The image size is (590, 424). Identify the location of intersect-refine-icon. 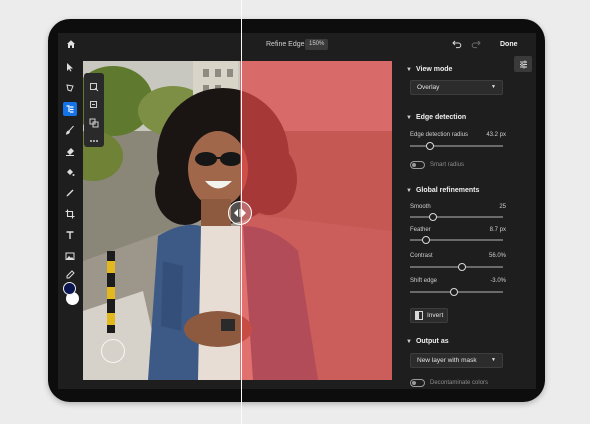
(94, 121).